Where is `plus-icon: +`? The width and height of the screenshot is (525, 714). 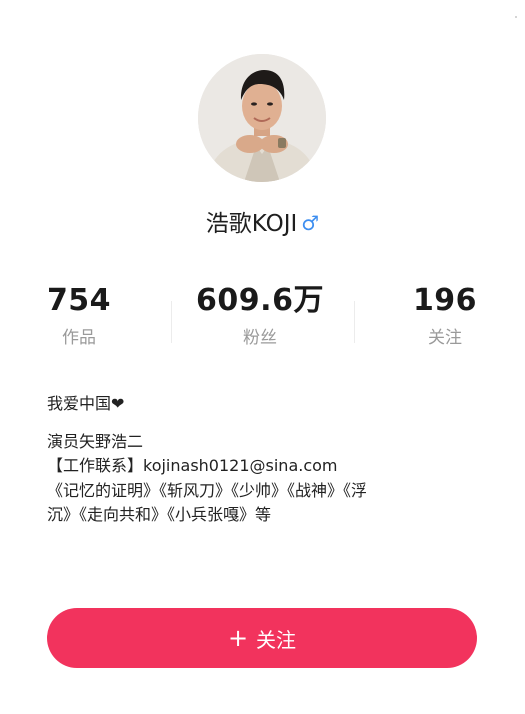
plus-icon: + is located at coordinates (238, 638).